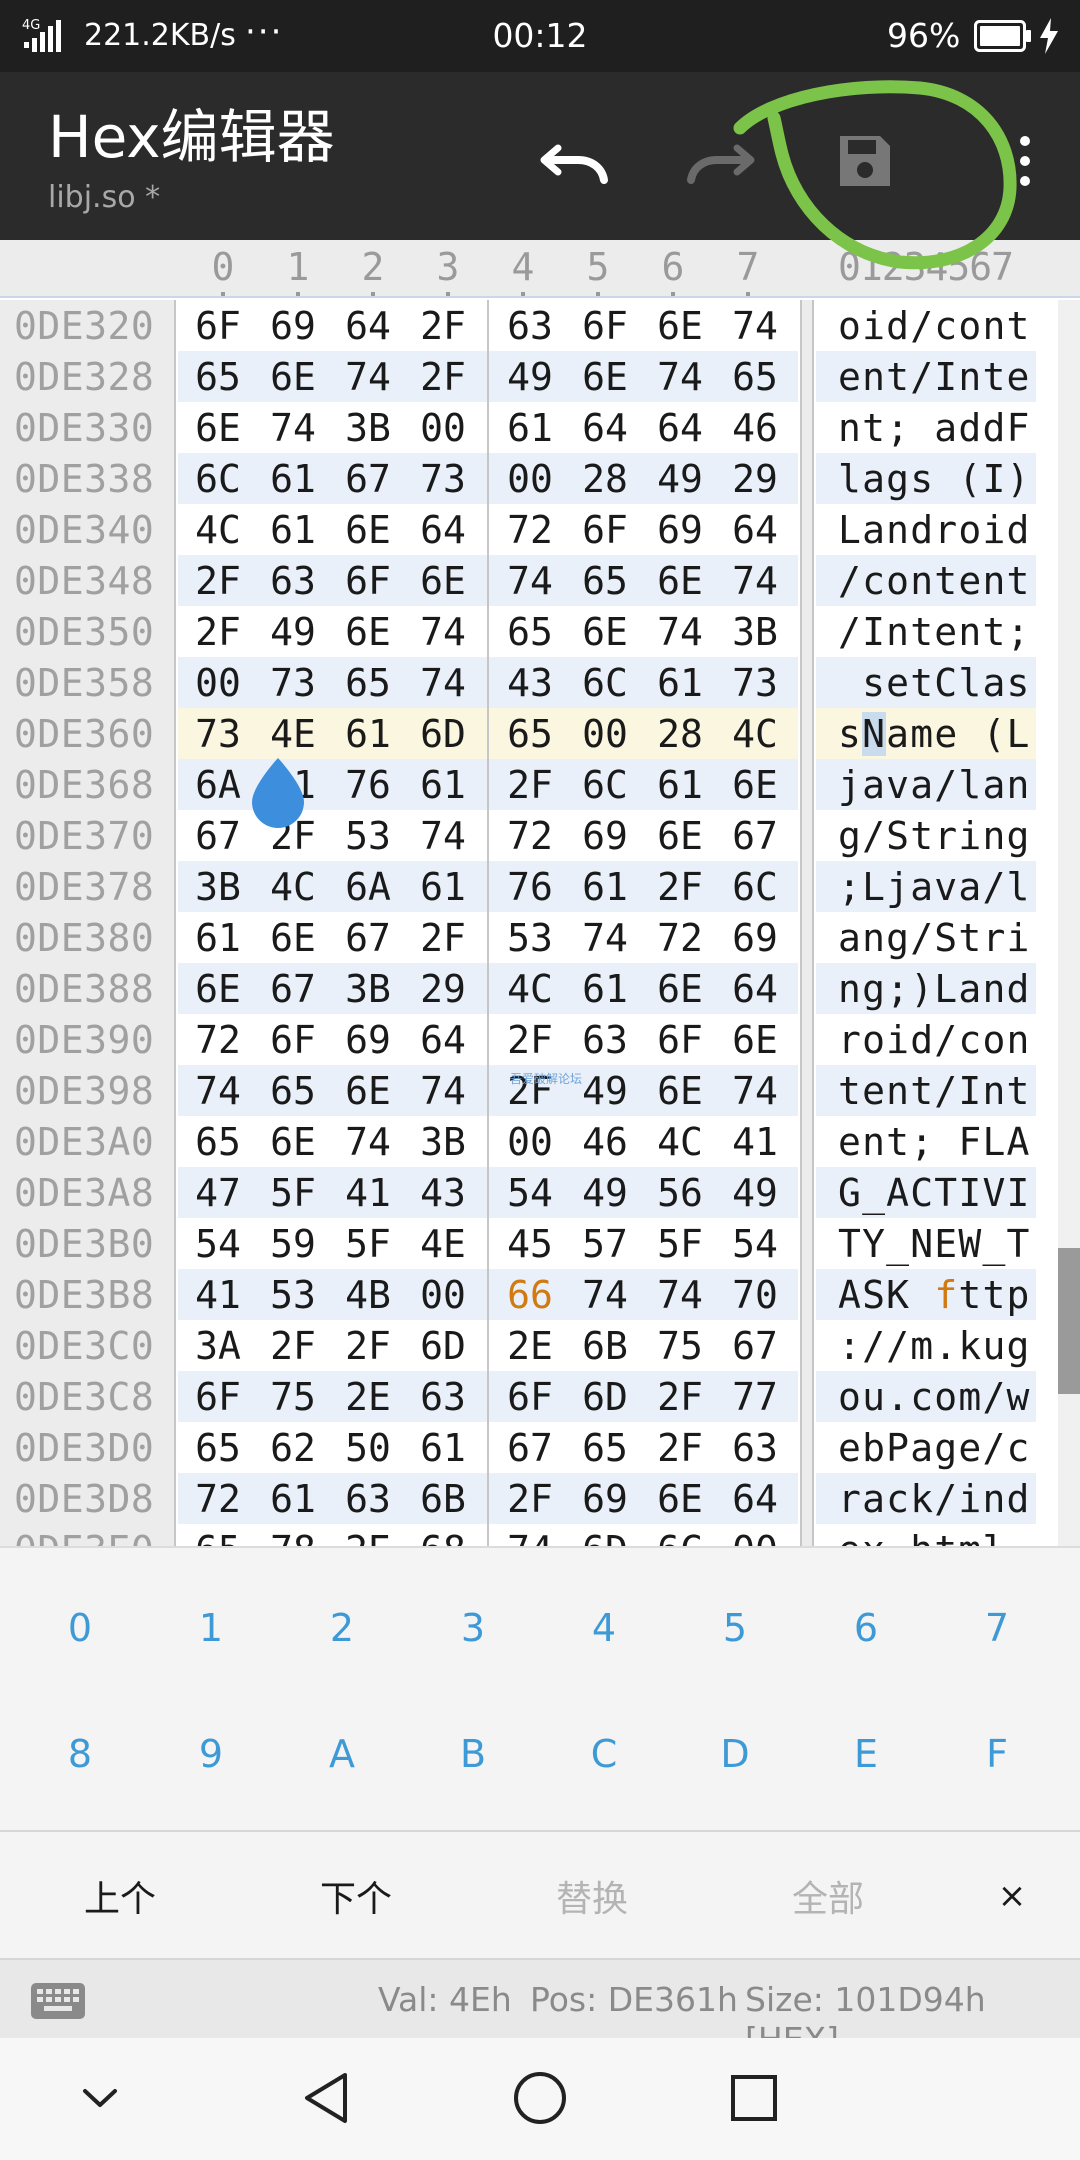 The width and height of the screenshot is (1080, 2160). I want to click on hex-byte: 6B, so click(605, 1346).